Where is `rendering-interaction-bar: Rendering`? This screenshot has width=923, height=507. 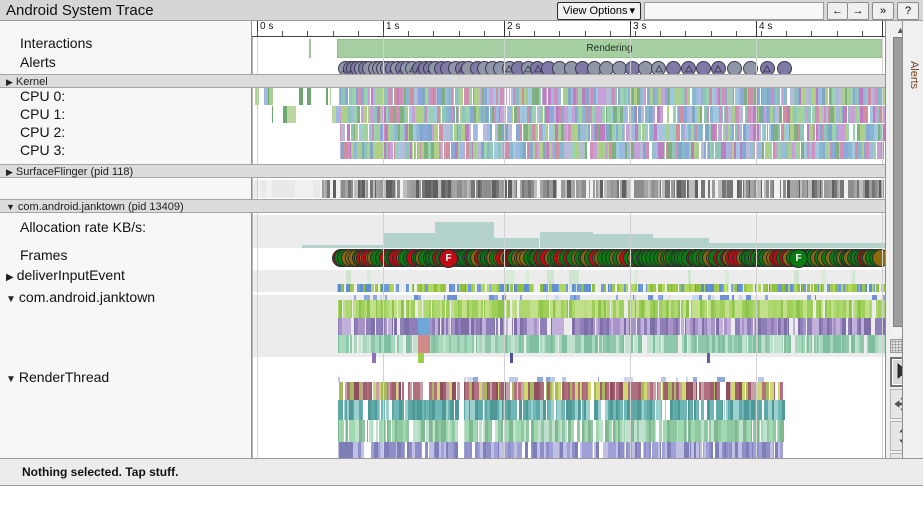 rendering-interaction-bar: Rendering is located at coordinates (609, 48).